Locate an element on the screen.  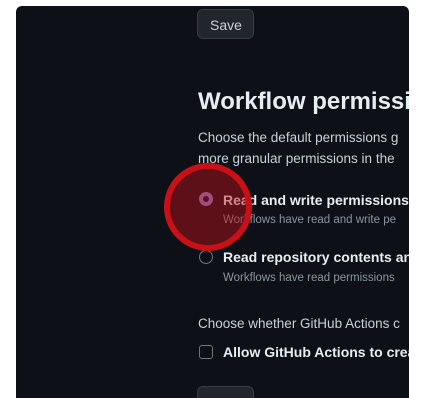
read-only-description: Workflows have read permissions is located at coordinates (309, 278).